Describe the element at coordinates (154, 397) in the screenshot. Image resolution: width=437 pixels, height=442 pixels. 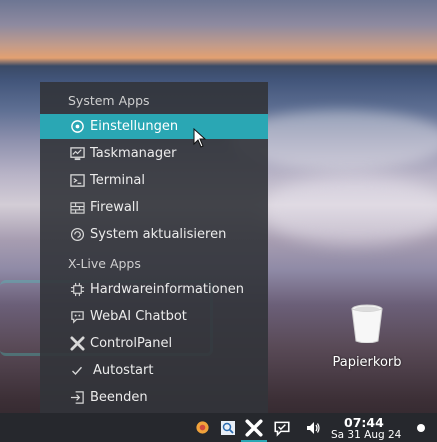
I see `menu-item-beenden: Beenden` at that location.